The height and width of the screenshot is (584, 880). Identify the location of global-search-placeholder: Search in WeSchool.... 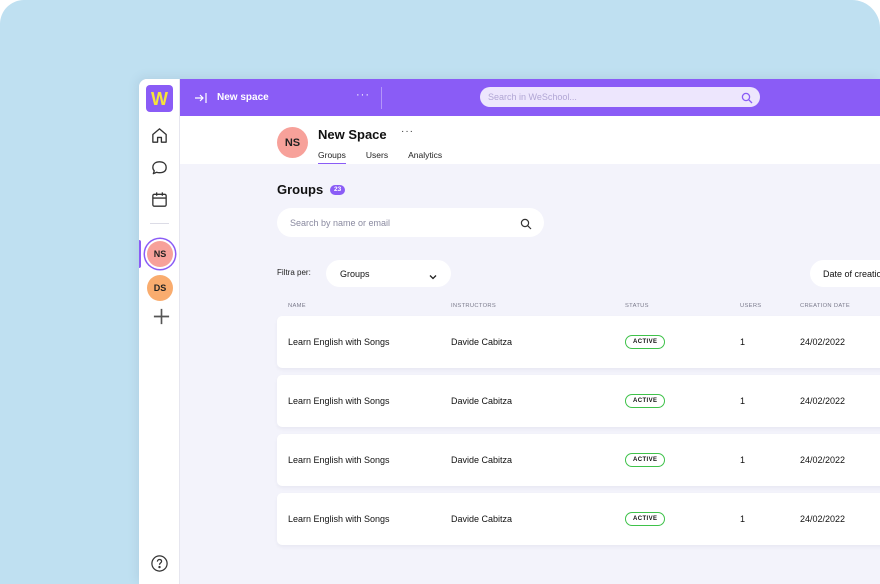
(532, 97).